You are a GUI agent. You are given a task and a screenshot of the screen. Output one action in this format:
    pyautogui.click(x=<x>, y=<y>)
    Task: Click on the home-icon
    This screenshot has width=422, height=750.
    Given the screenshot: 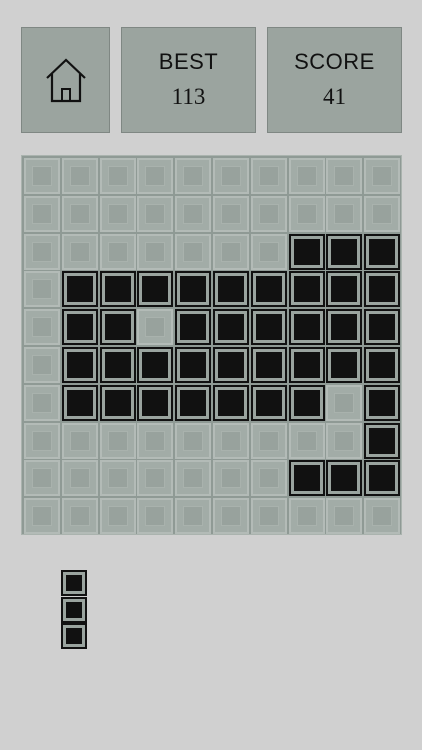 What is the action you would take?
    pyautogui.click(x=65, y=80)
    